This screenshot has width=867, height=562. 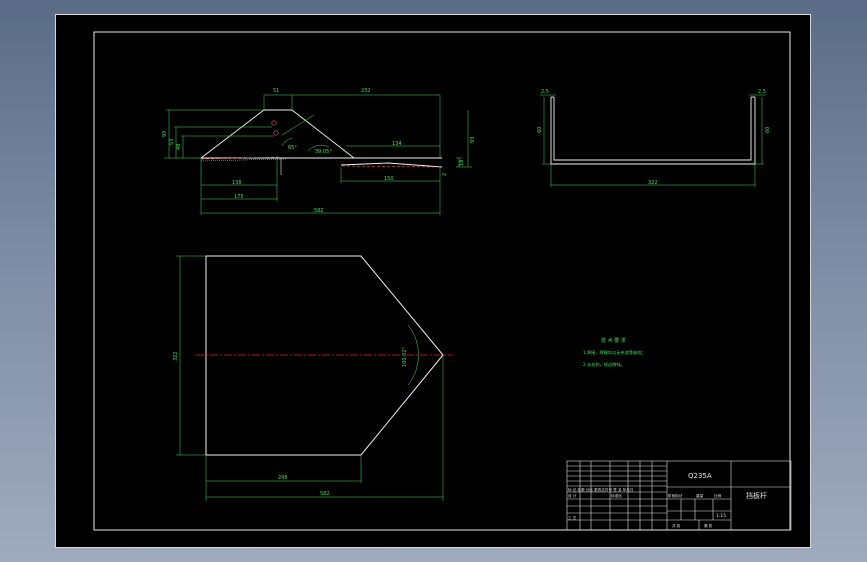 I want to click on sheets-label: 共 张, so click(x=676, y=525).